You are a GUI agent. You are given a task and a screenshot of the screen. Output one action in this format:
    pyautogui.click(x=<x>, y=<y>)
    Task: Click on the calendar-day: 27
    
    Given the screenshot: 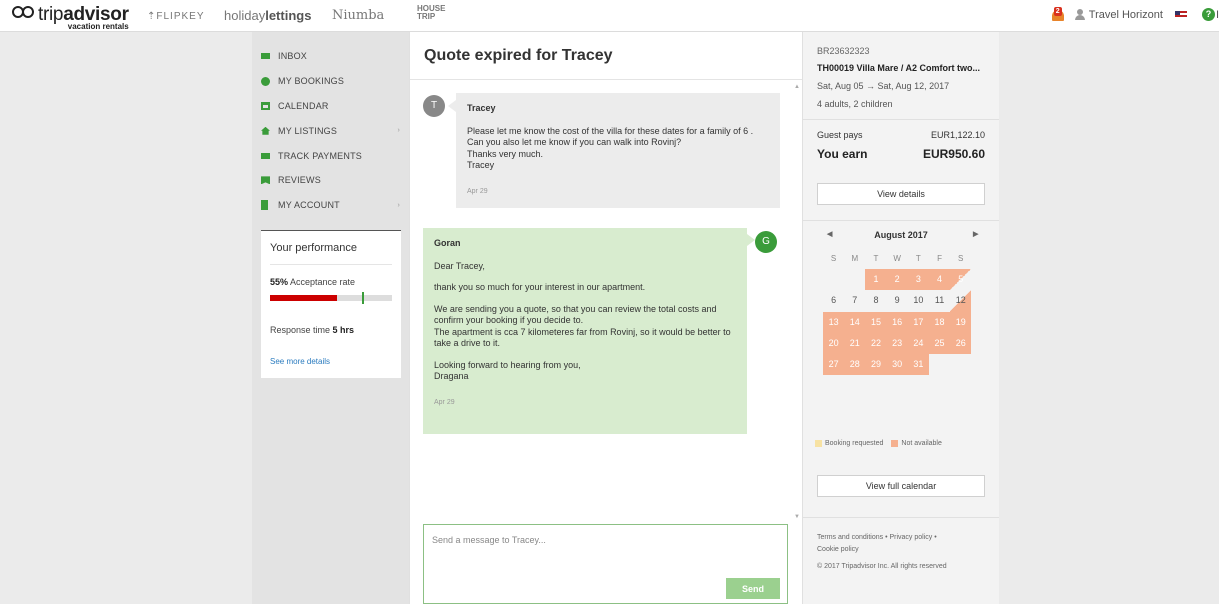 What is the action you would take?
    pyautogui.click(x=834, y=364)
    